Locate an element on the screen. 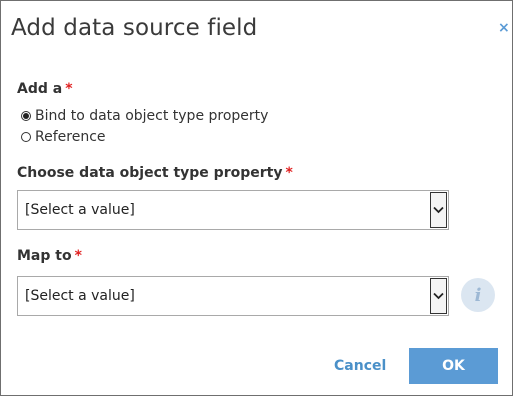  info-icon: i is located at coordinates (478, 295).